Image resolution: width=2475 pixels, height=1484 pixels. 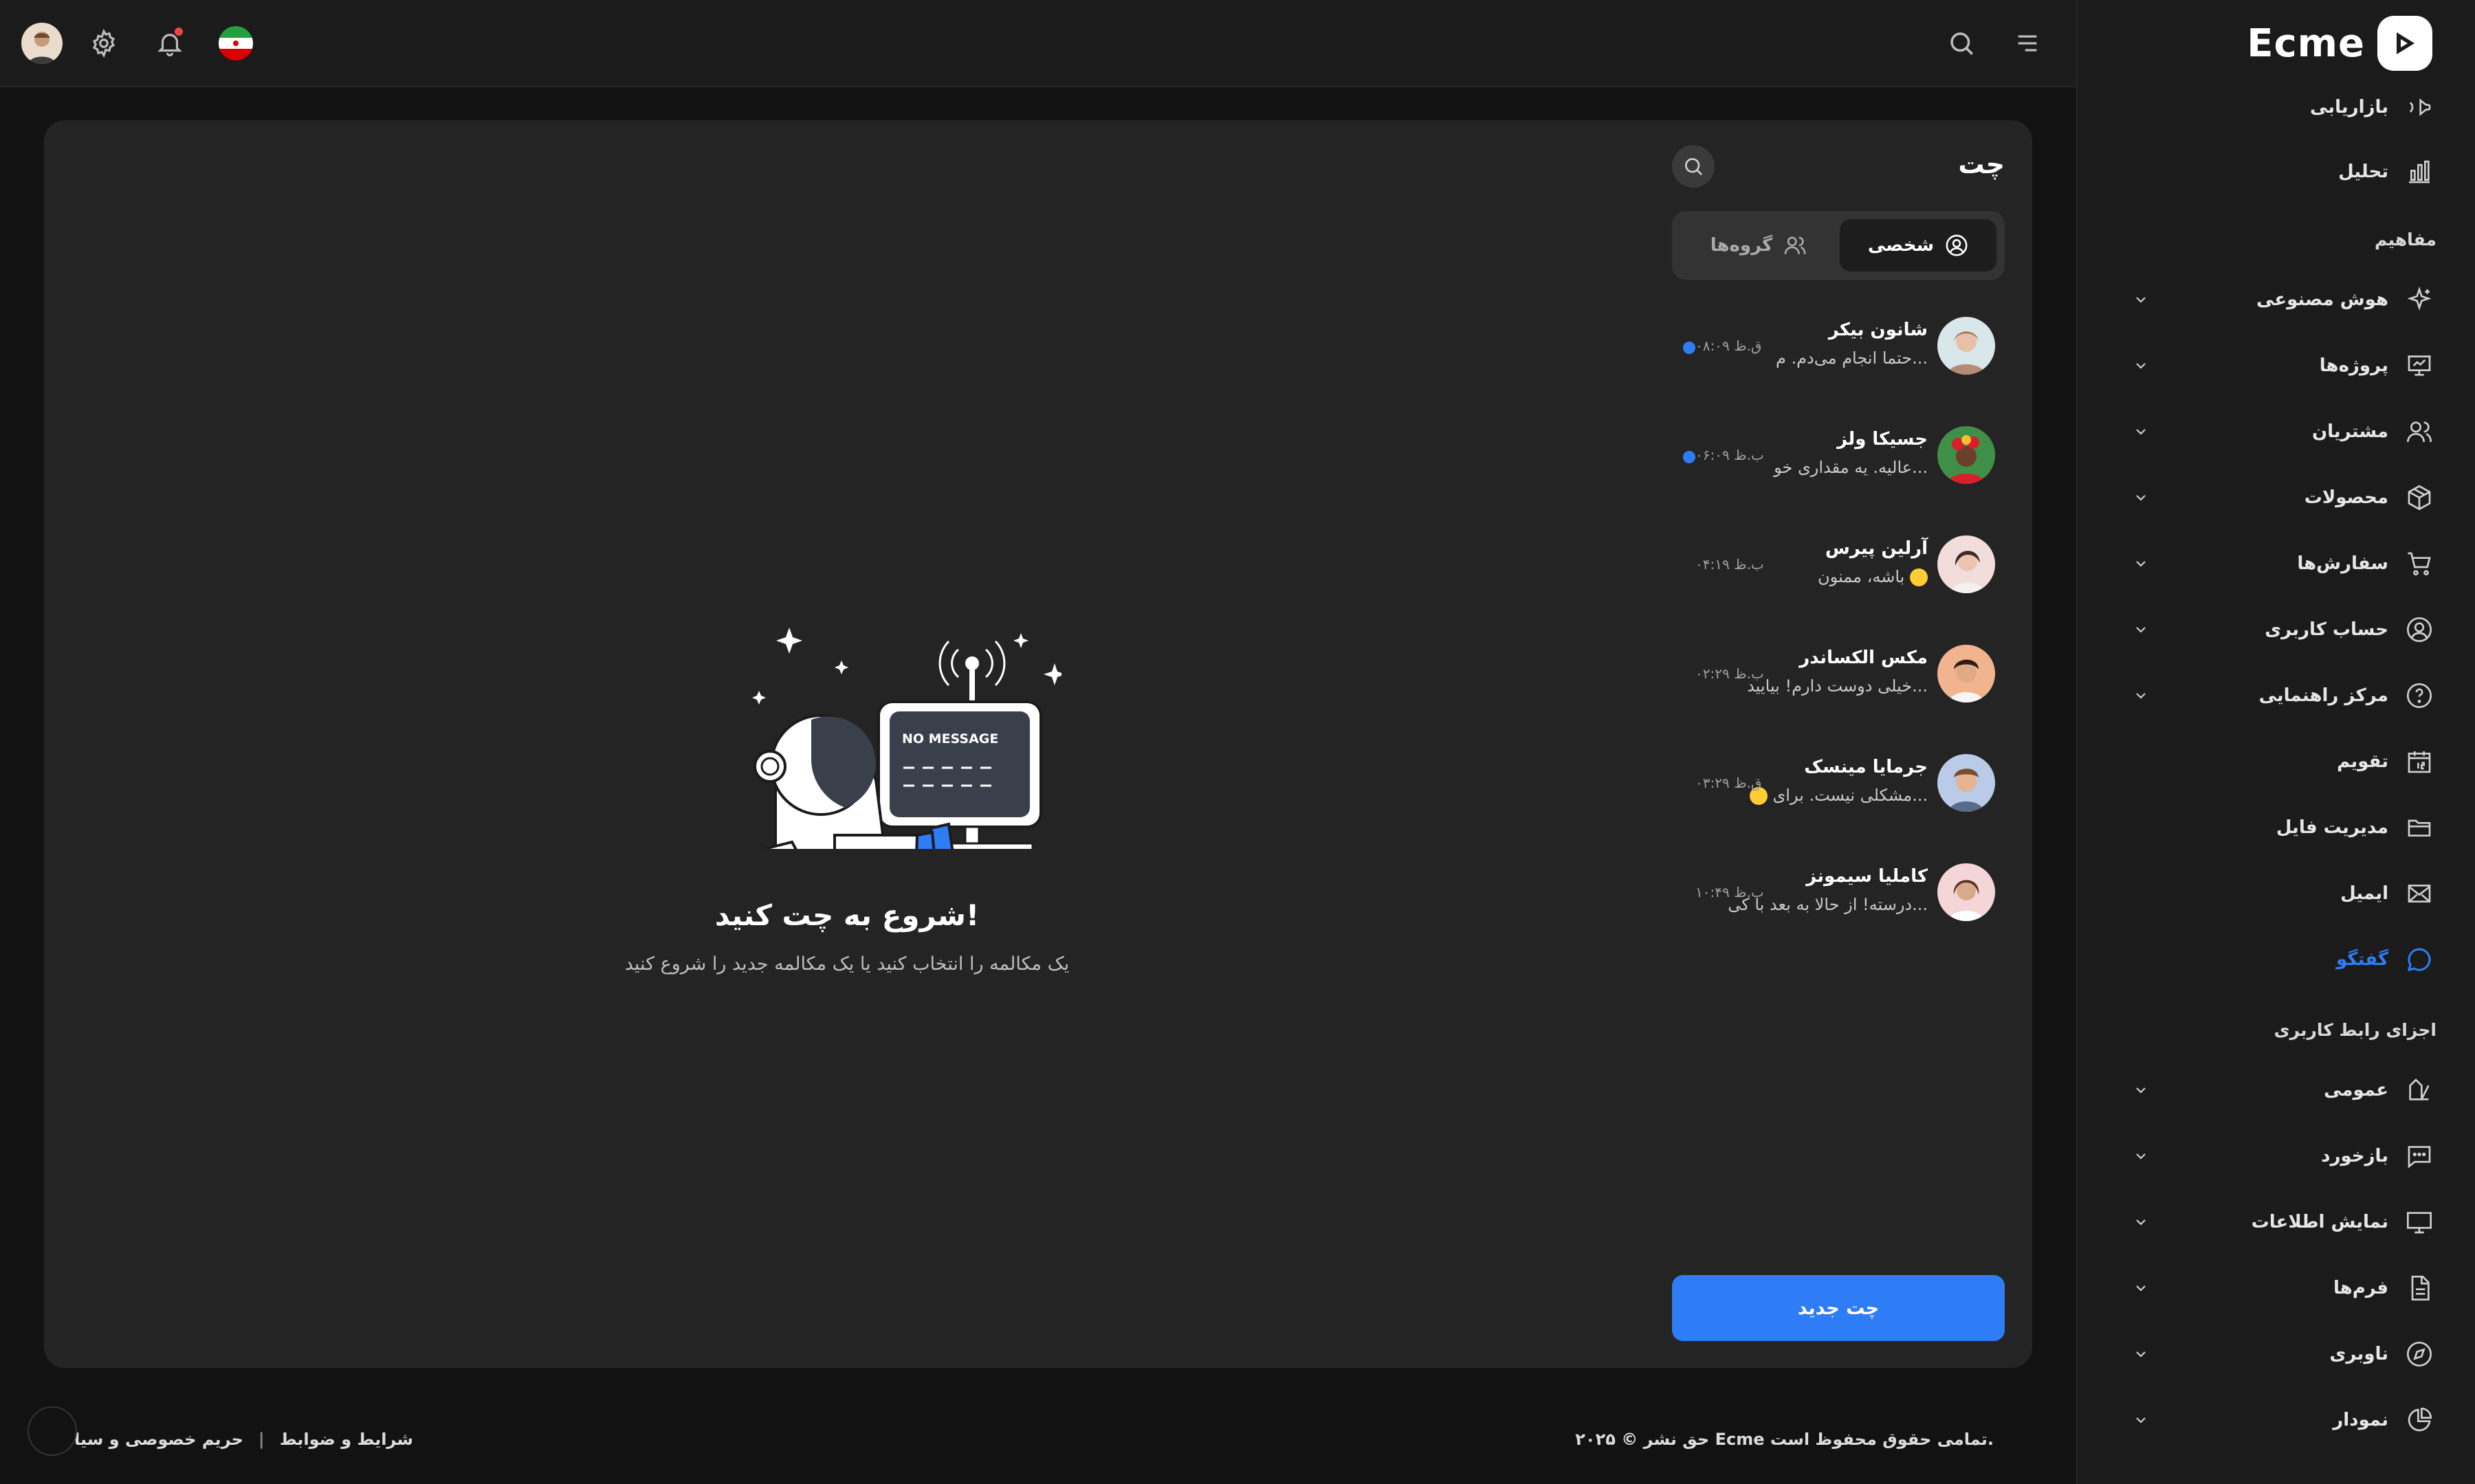 I want to click on tab-personal: شخصی, so click(x=1918, y=246).